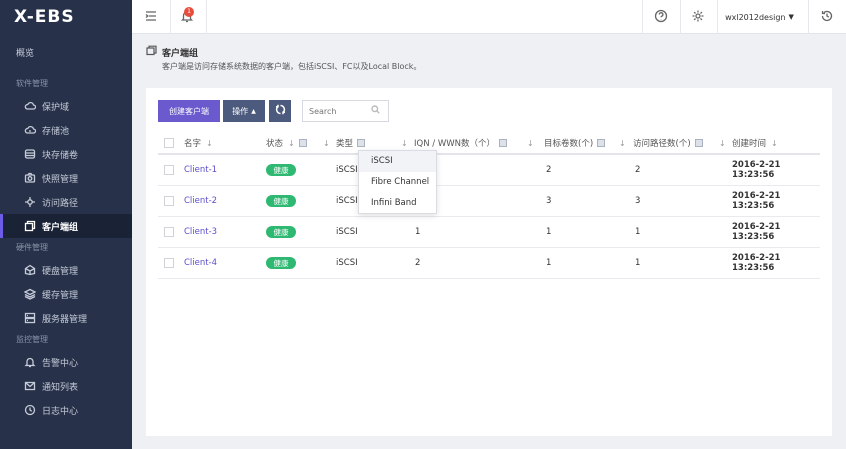 This screenshot has height=449, width=846. I want to click on refresh-button, so click(280, 111).